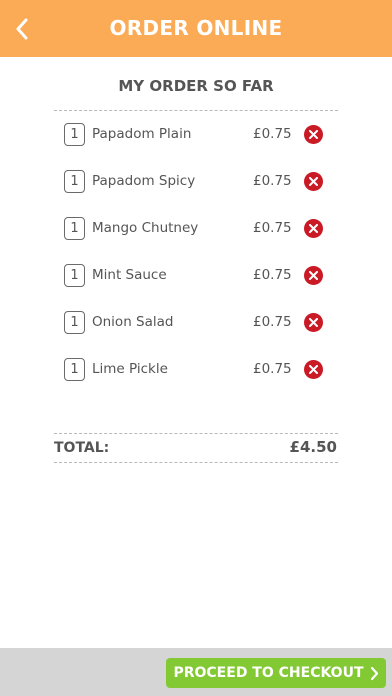  What do you see at coordinates (130, 369) in the screenshot?
I see `item-name: Lime Pickle` at bounding box center [130, 369].